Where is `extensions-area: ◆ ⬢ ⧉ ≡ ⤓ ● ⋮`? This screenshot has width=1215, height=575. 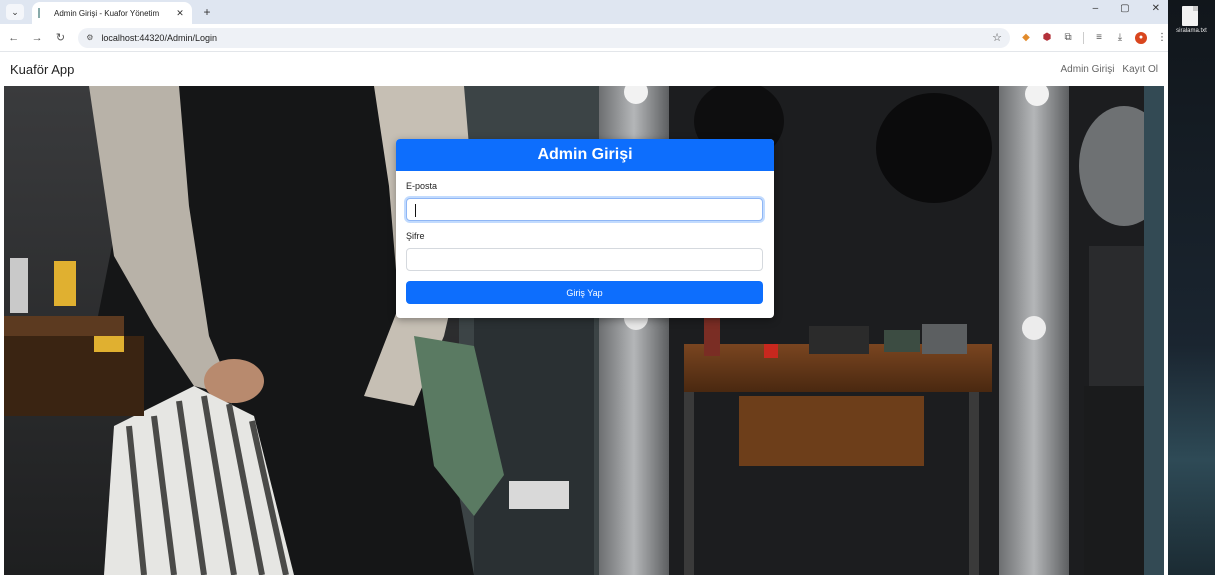
extensions-area: ◆ ⬢ ⧉ ≡ ⤓ ● ⋮ is located at coordinates (1094, 37).